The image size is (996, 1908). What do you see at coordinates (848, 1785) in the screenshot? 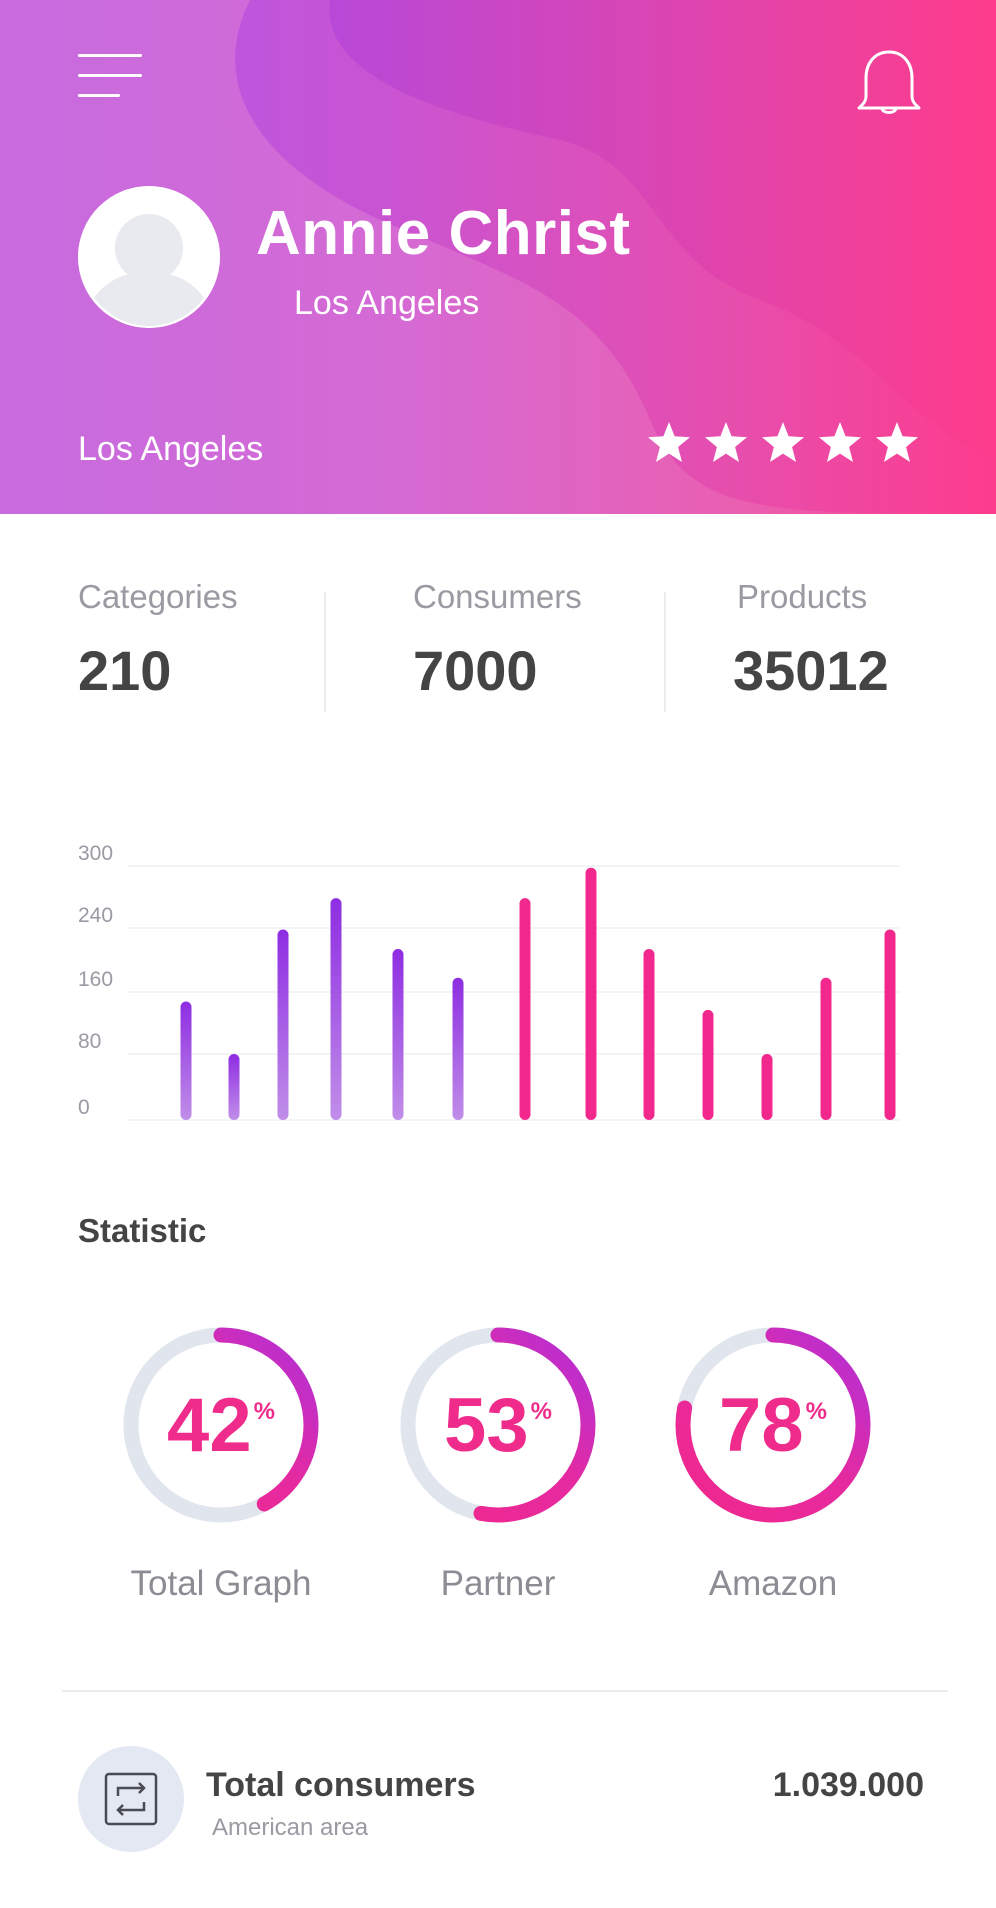
I see `total-consumers-value: 1.039.000` at bounding box center [848, 1785].